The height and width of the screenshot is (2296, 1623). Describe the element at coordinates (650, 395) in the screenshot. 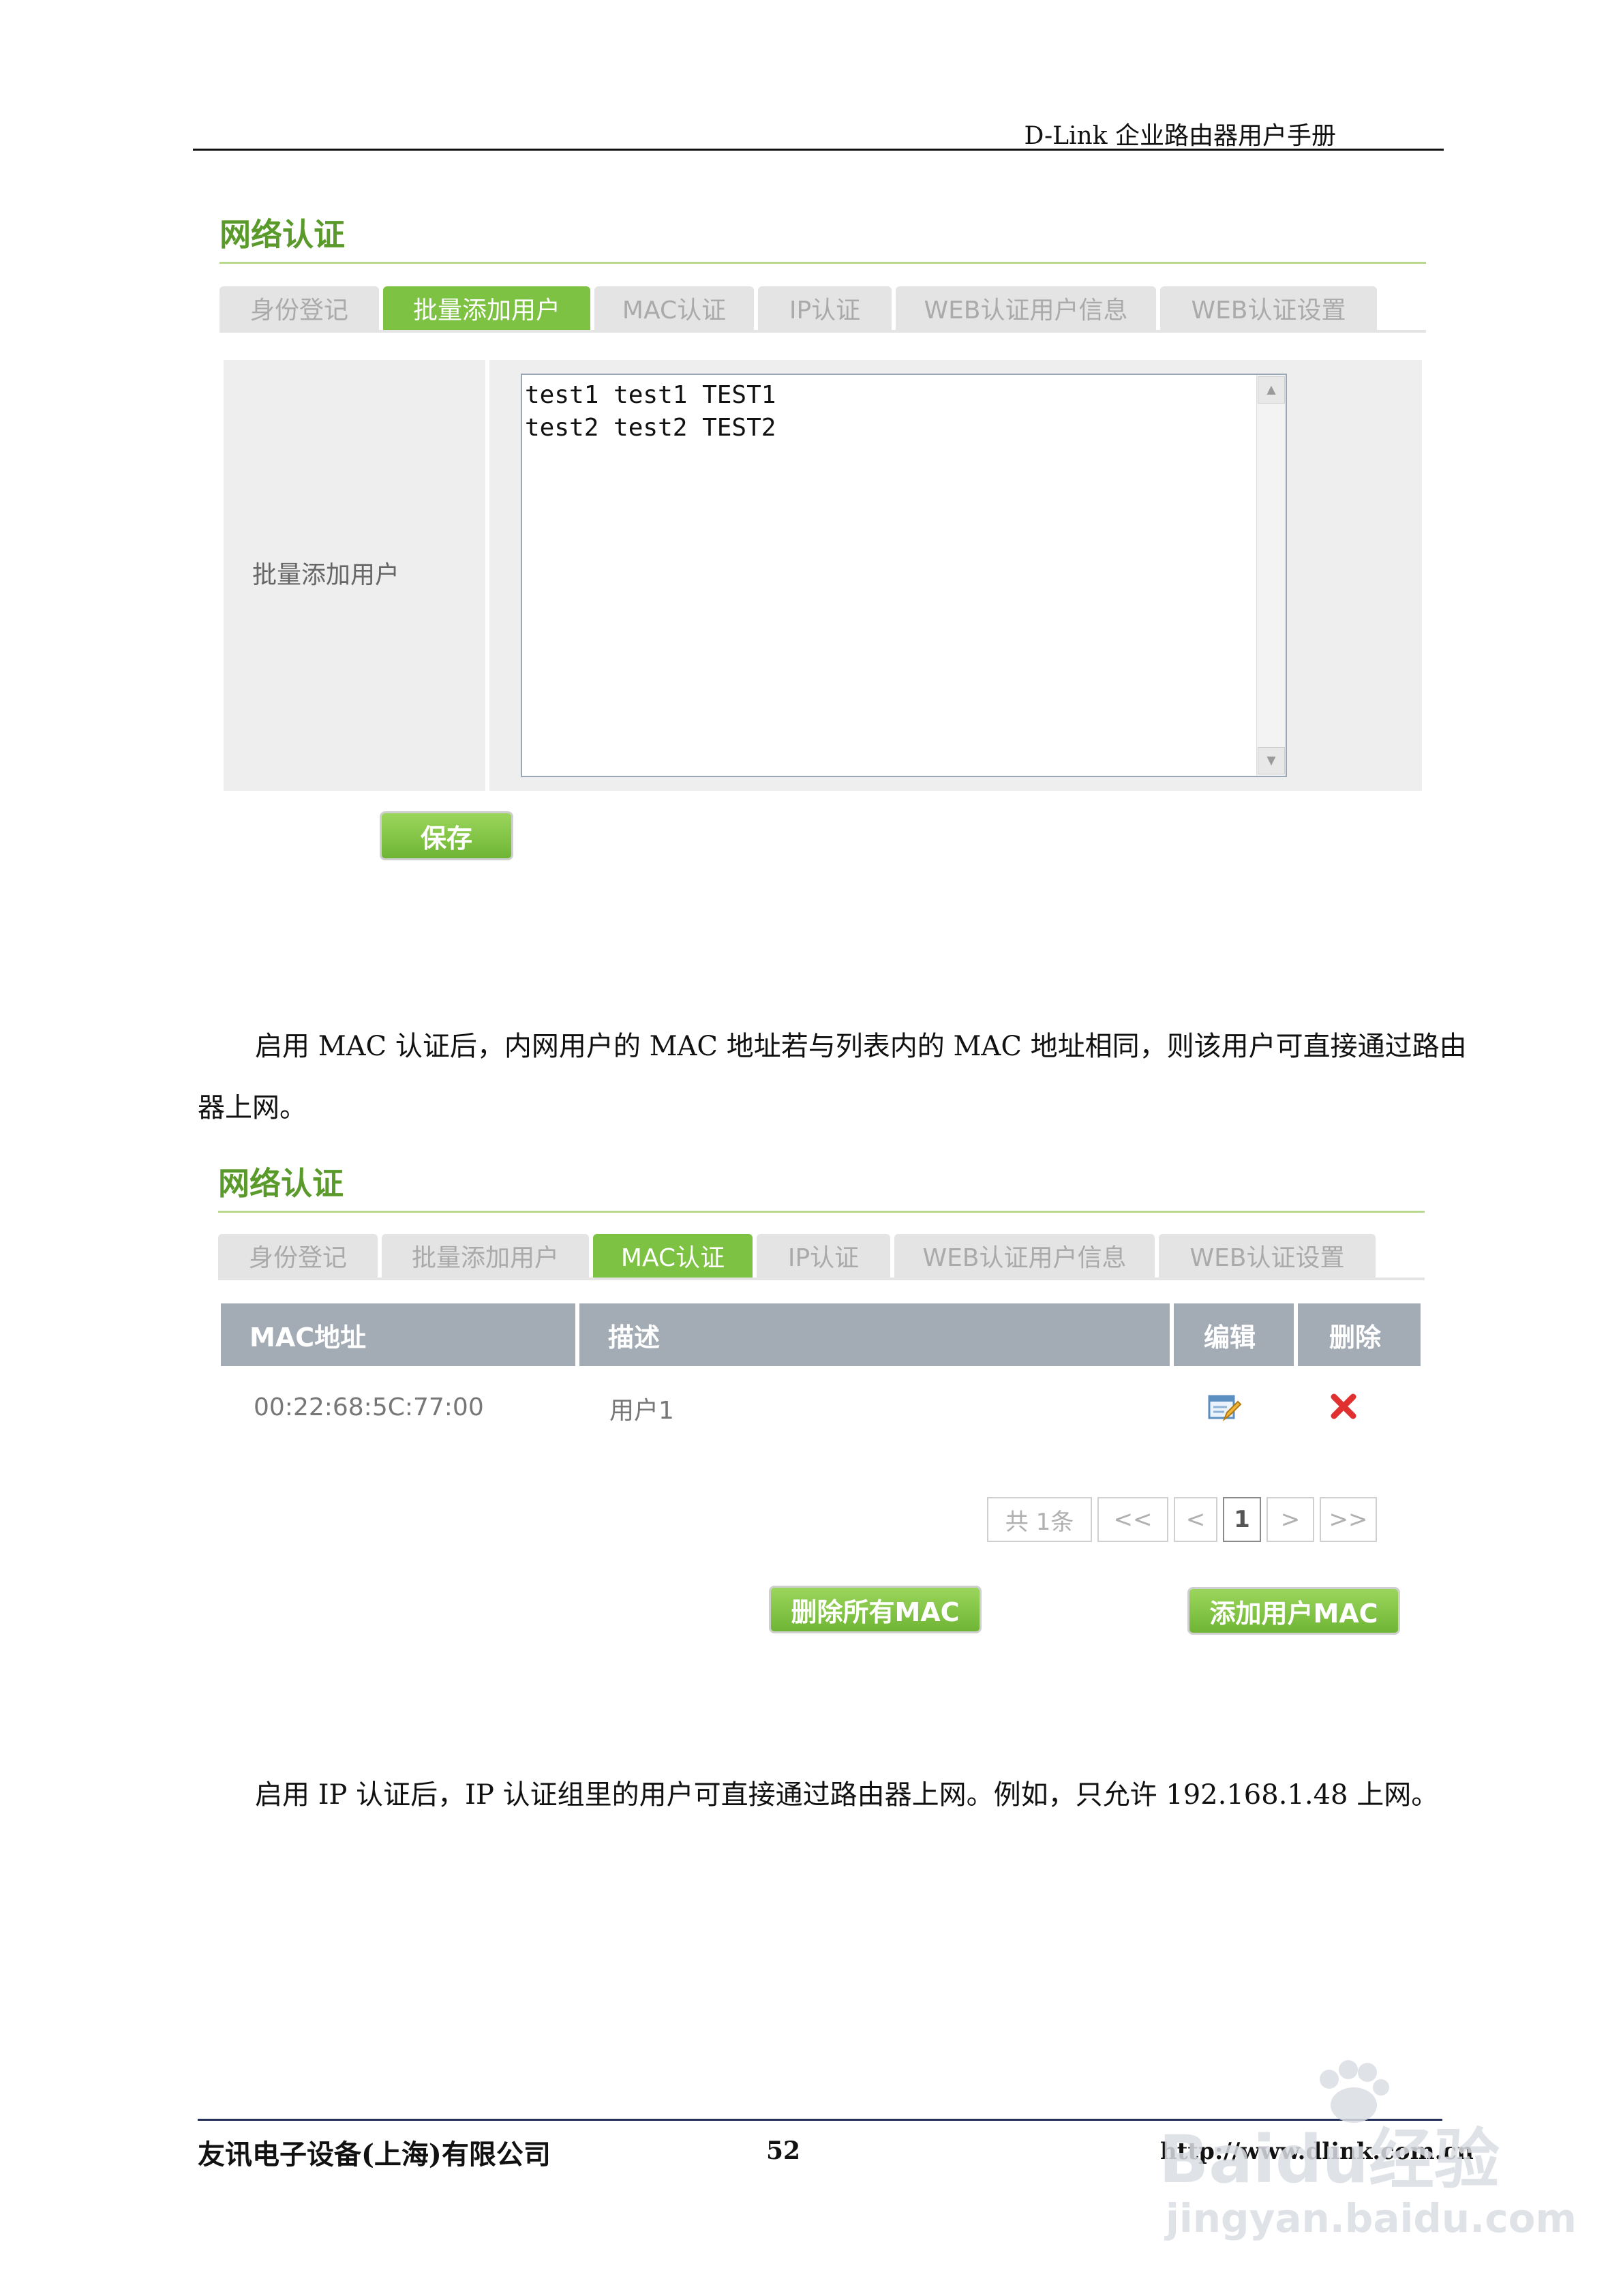

I see `textarea-line: test1 test1 TEST1` at that location.